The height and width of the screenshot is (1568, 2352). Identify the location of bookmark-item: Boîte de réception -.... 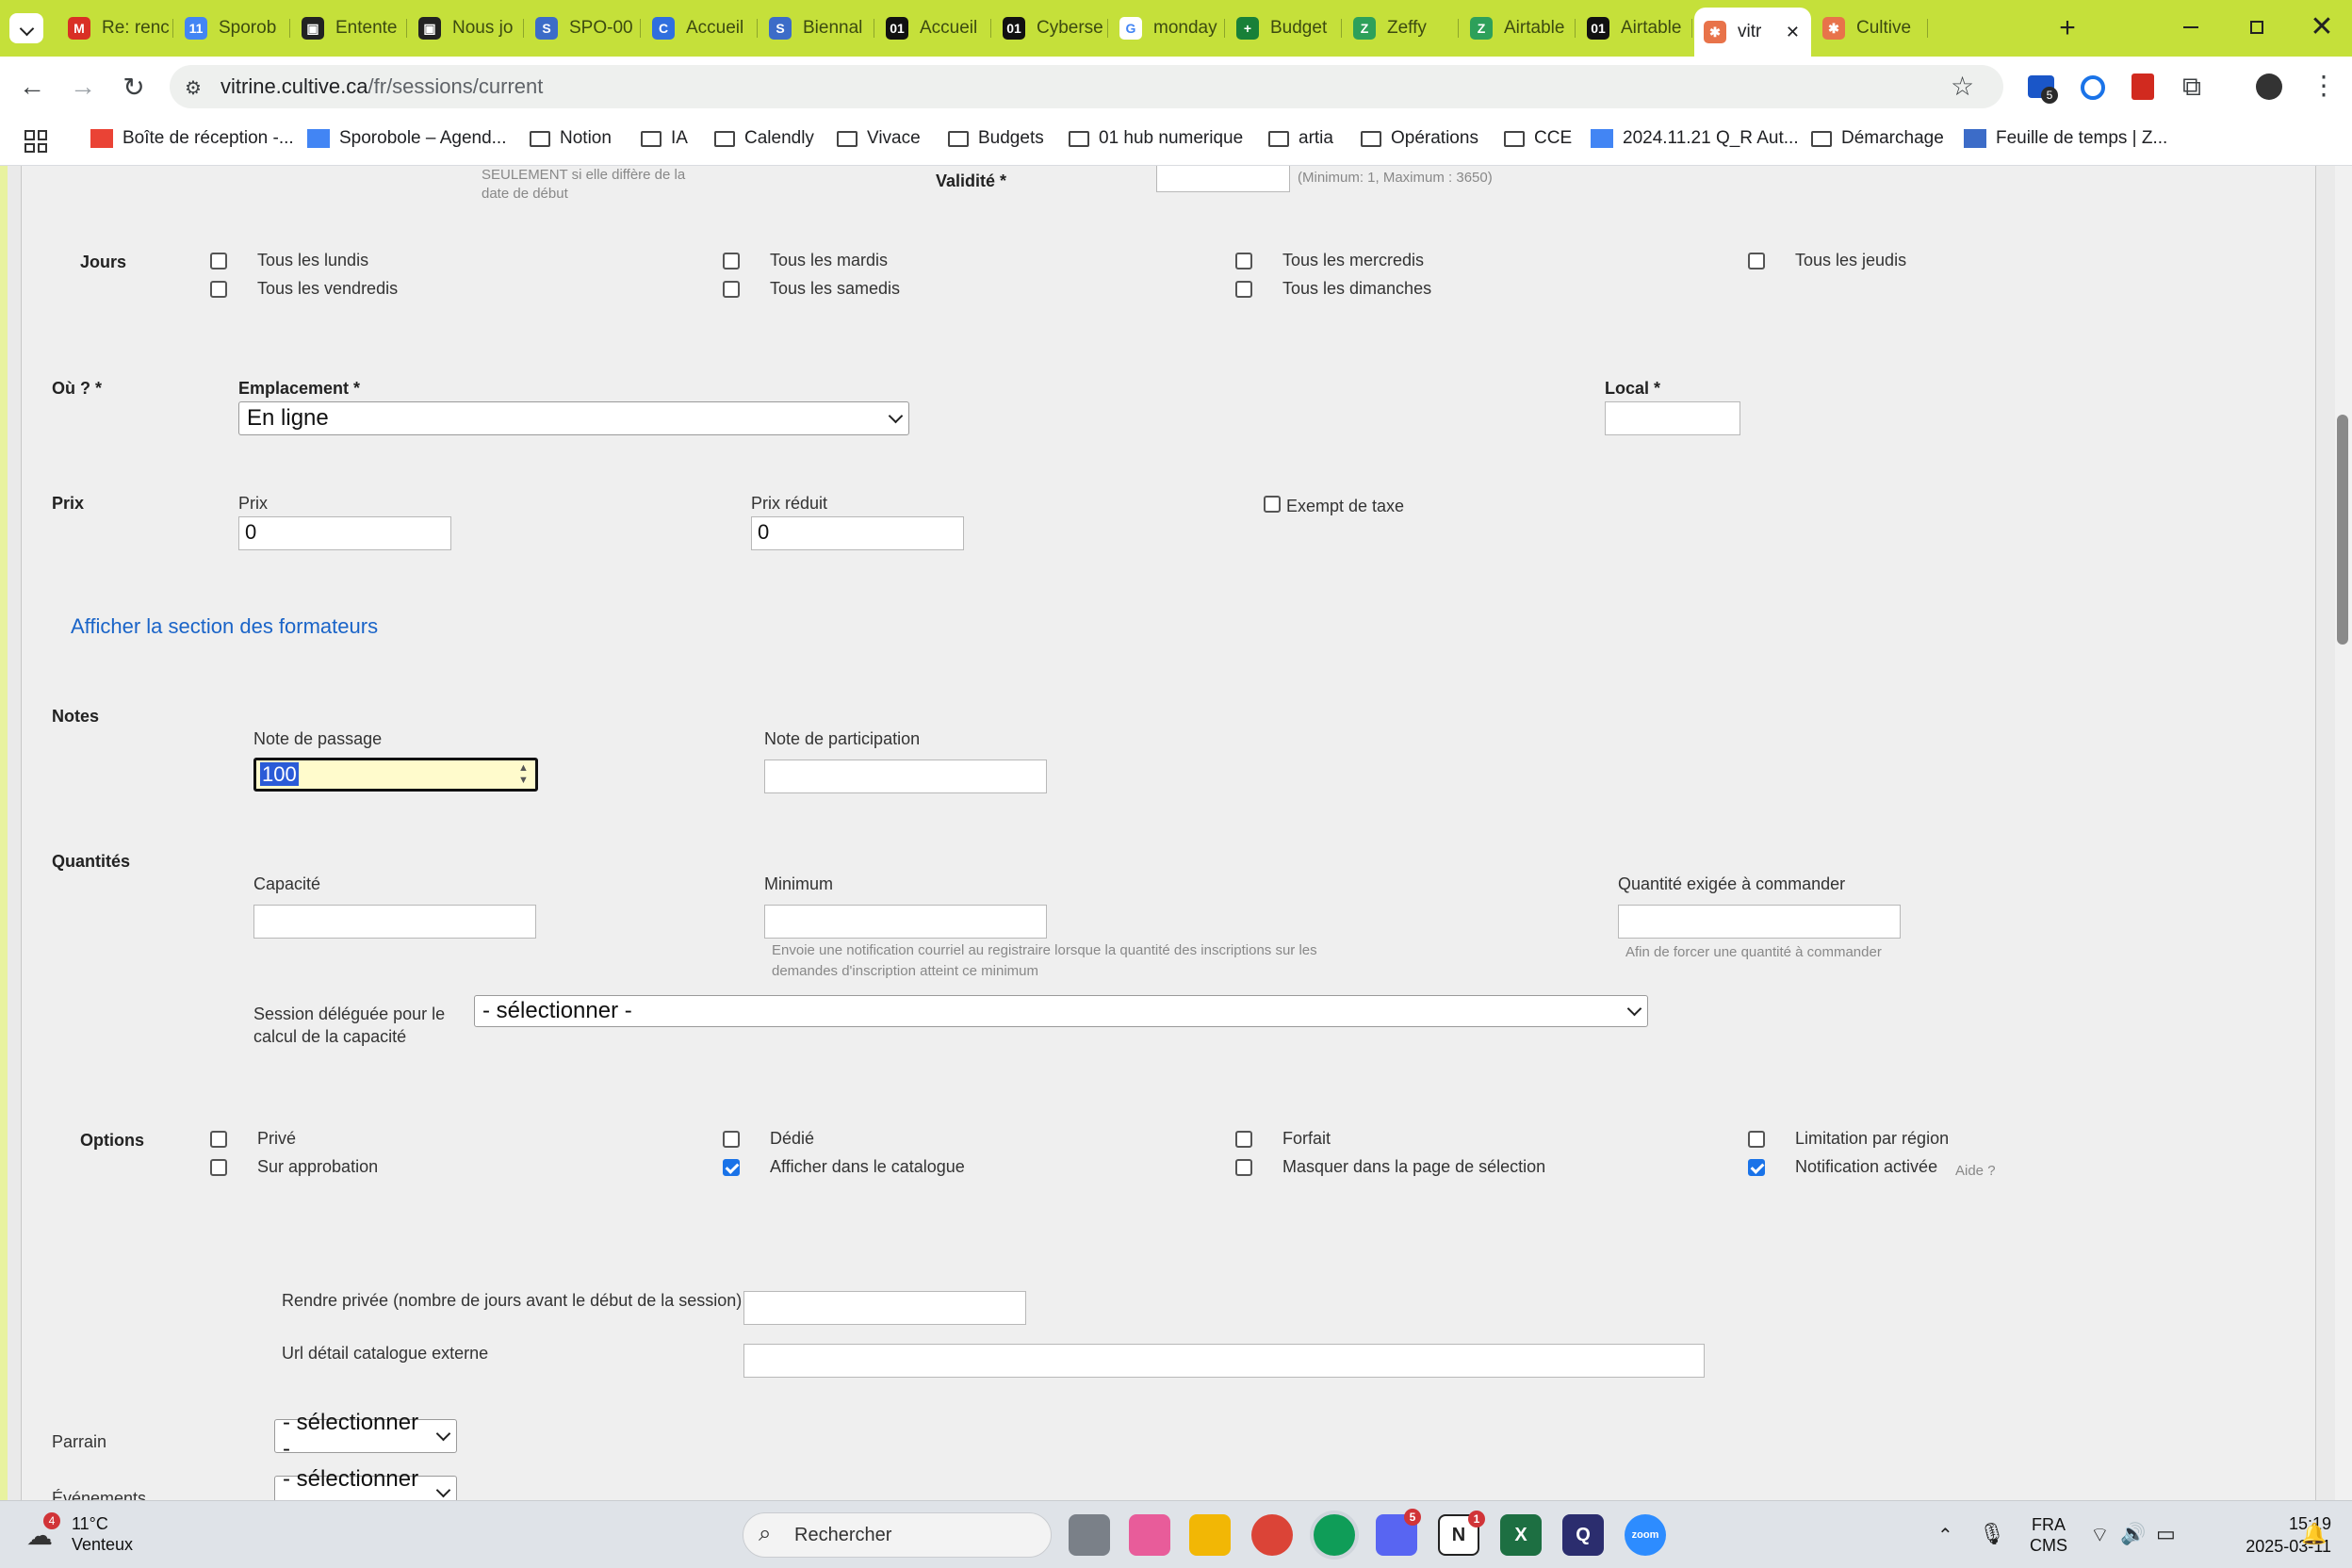
(192, 138).